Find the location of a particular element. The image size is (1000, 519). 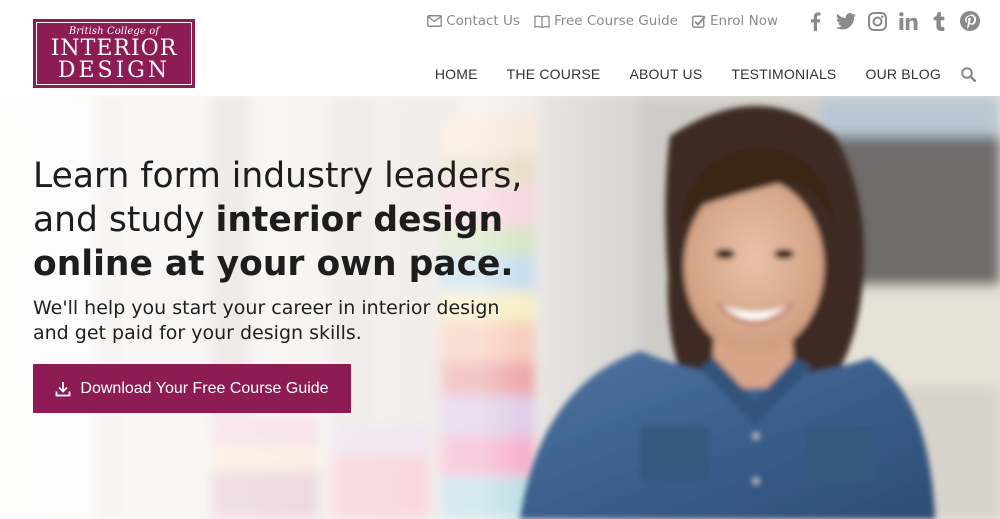

book-icon is located at coordinates (542, 21).